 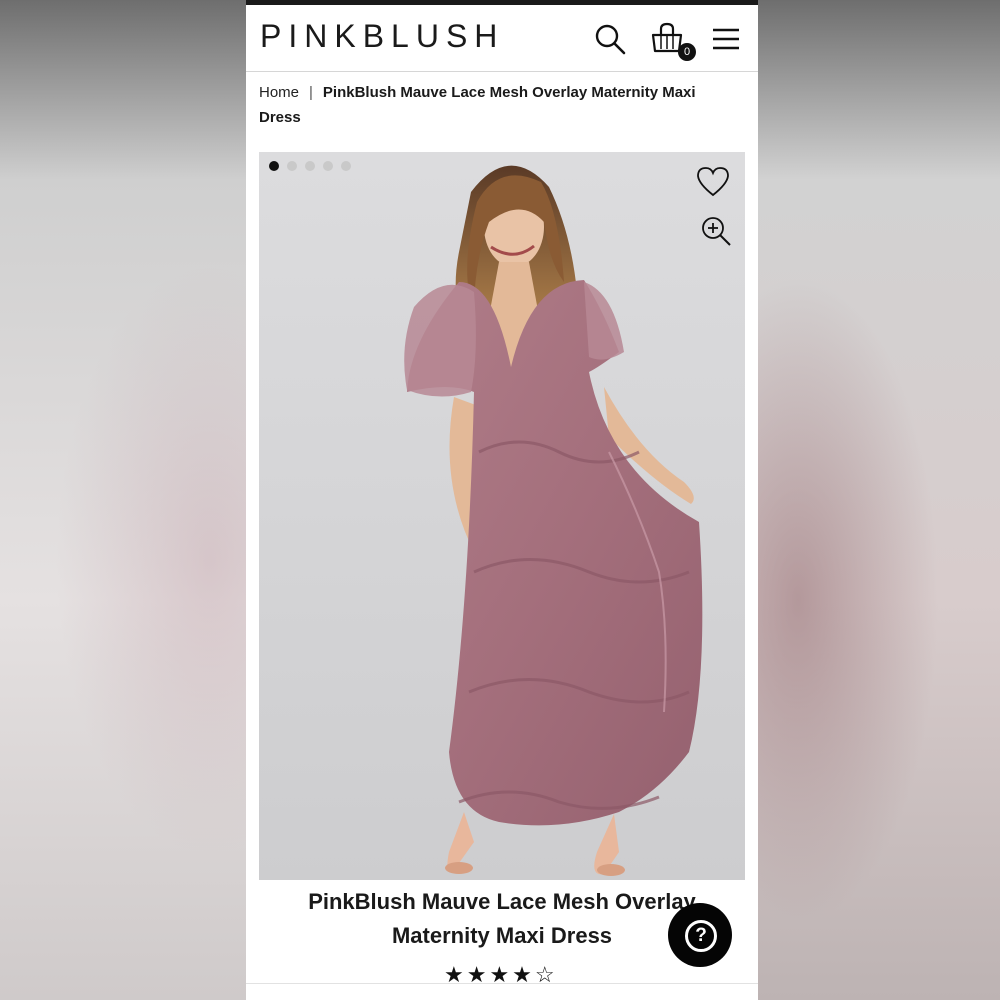 I want to click on breadcrumb-home-link: Home, so click(x=279, y=92).